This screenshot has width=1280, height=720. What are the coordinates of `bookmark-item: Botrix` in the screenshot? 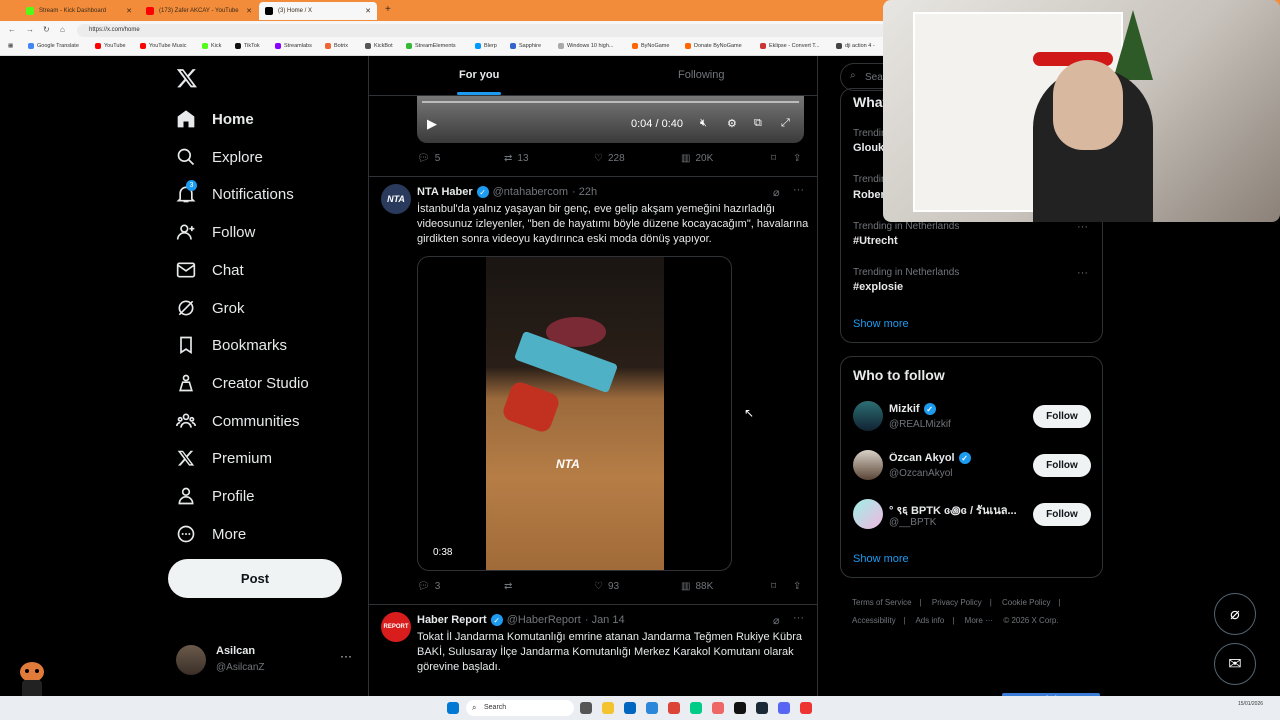 It's located at (336, 46).